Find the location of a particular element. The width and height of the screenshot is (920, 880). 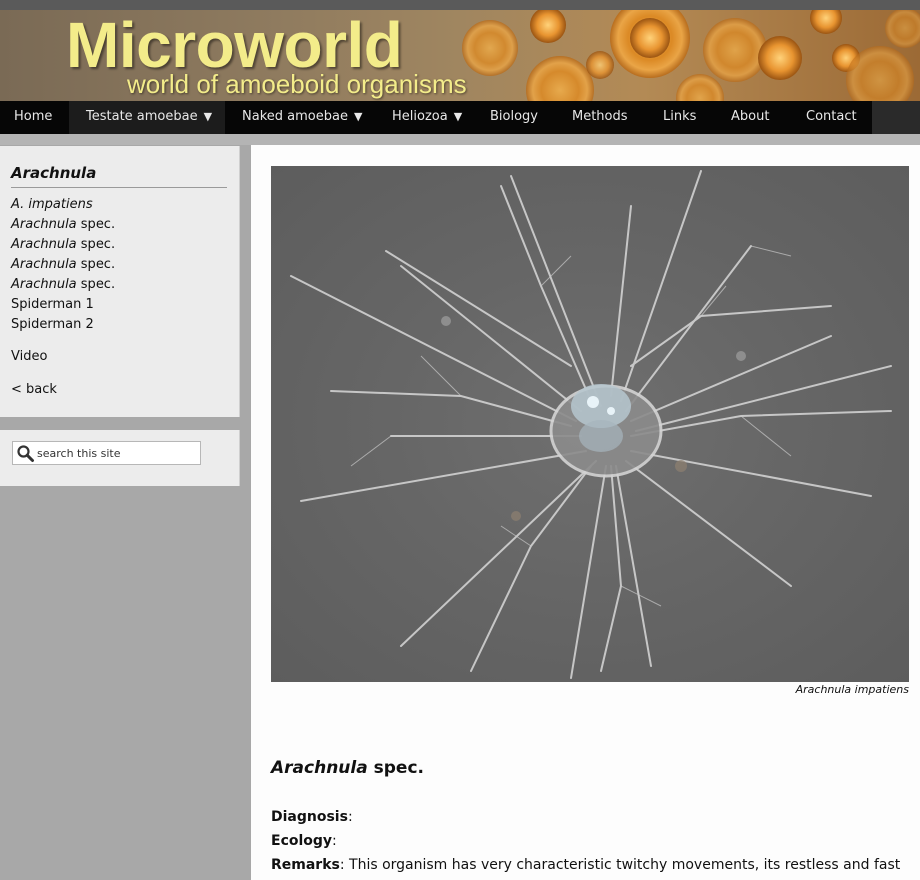

sidebar-link-a-impatiens: A. impatiens is located at coordinates (52, 204).